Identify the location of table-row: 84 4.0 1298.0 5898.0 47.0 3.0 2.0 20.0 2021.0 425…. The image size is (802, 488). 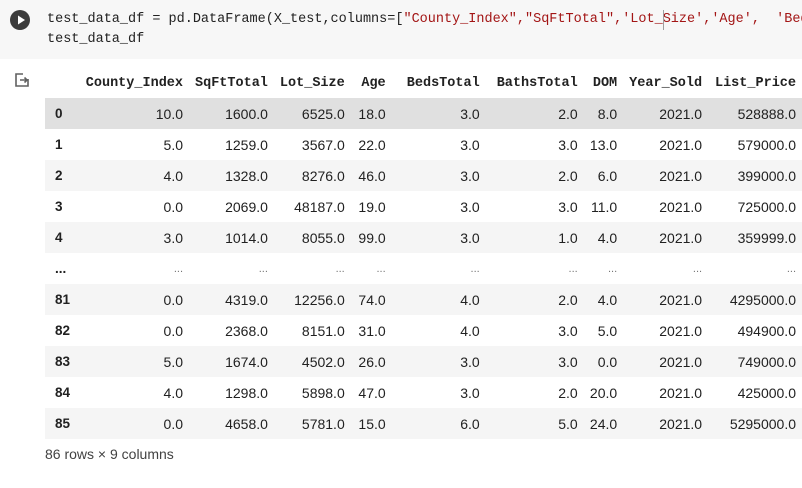
(423, 392).